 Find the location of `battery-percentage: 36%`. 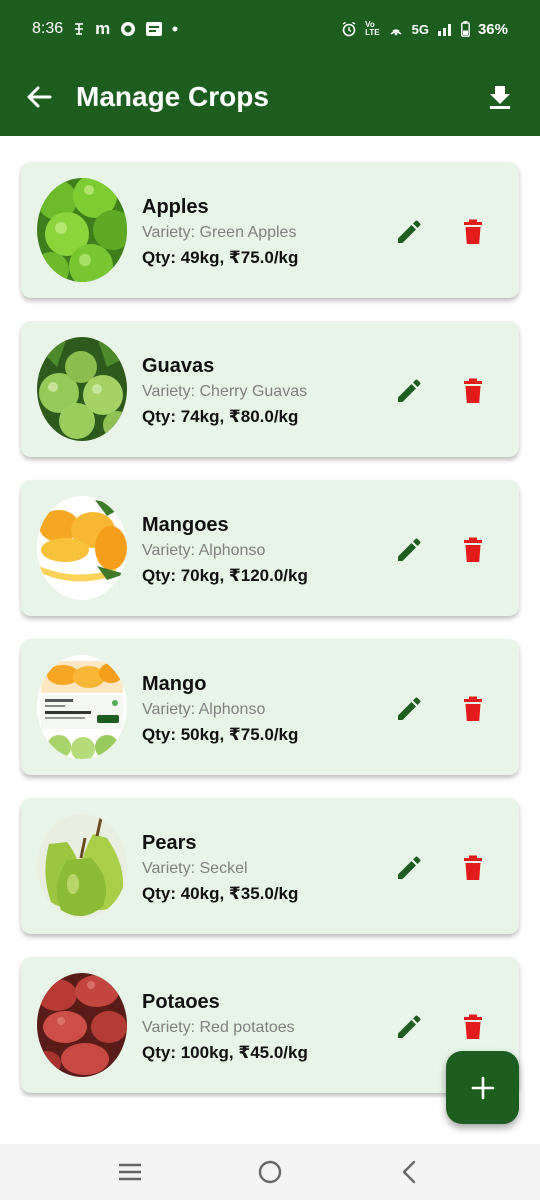

battery-percentage: 36% is located at coordinates (492, 29).